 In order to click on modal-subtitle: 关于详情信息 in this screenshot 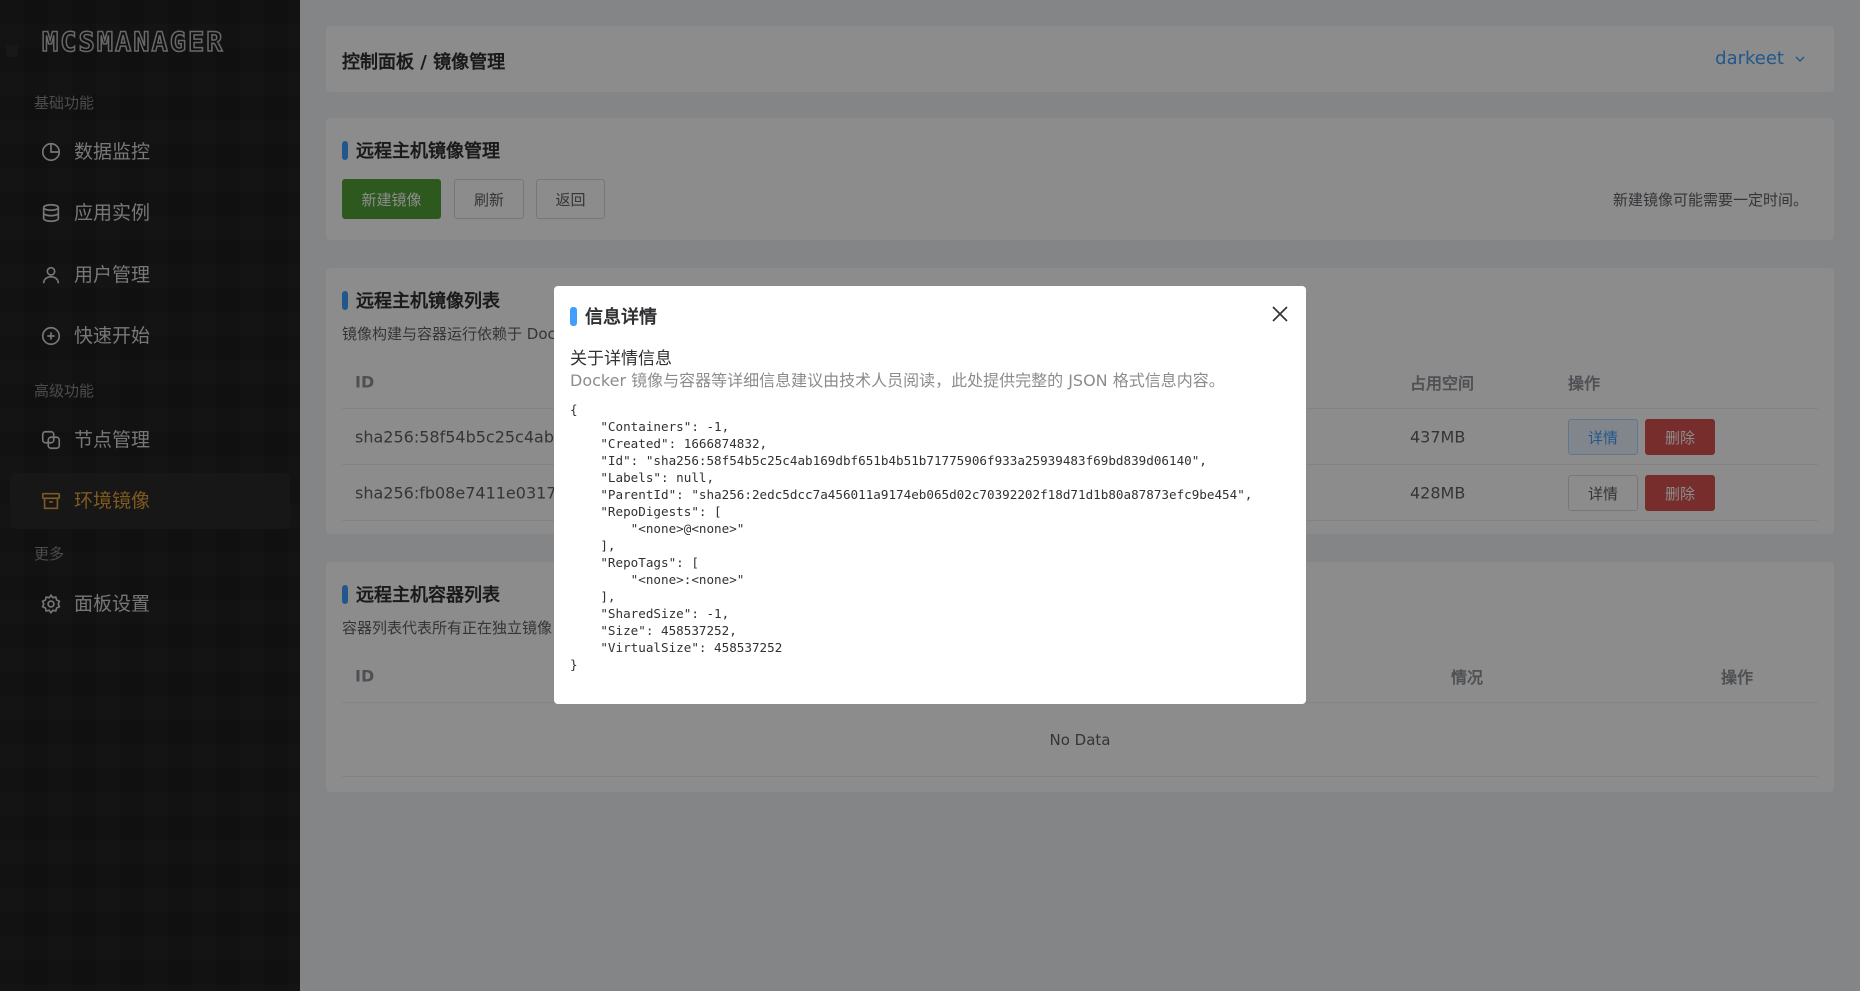, I will do `click(621, 359)`.